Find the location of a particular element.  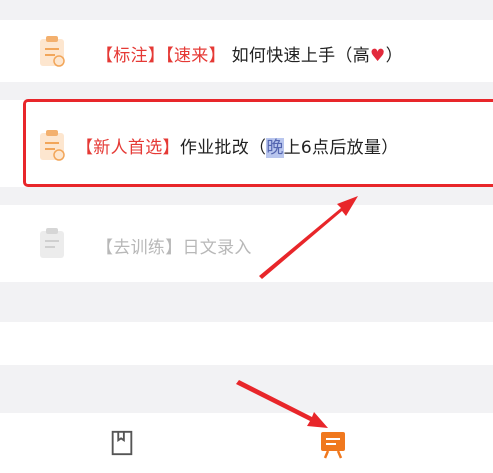

task-board-icon is located at coordinates (333, 444).